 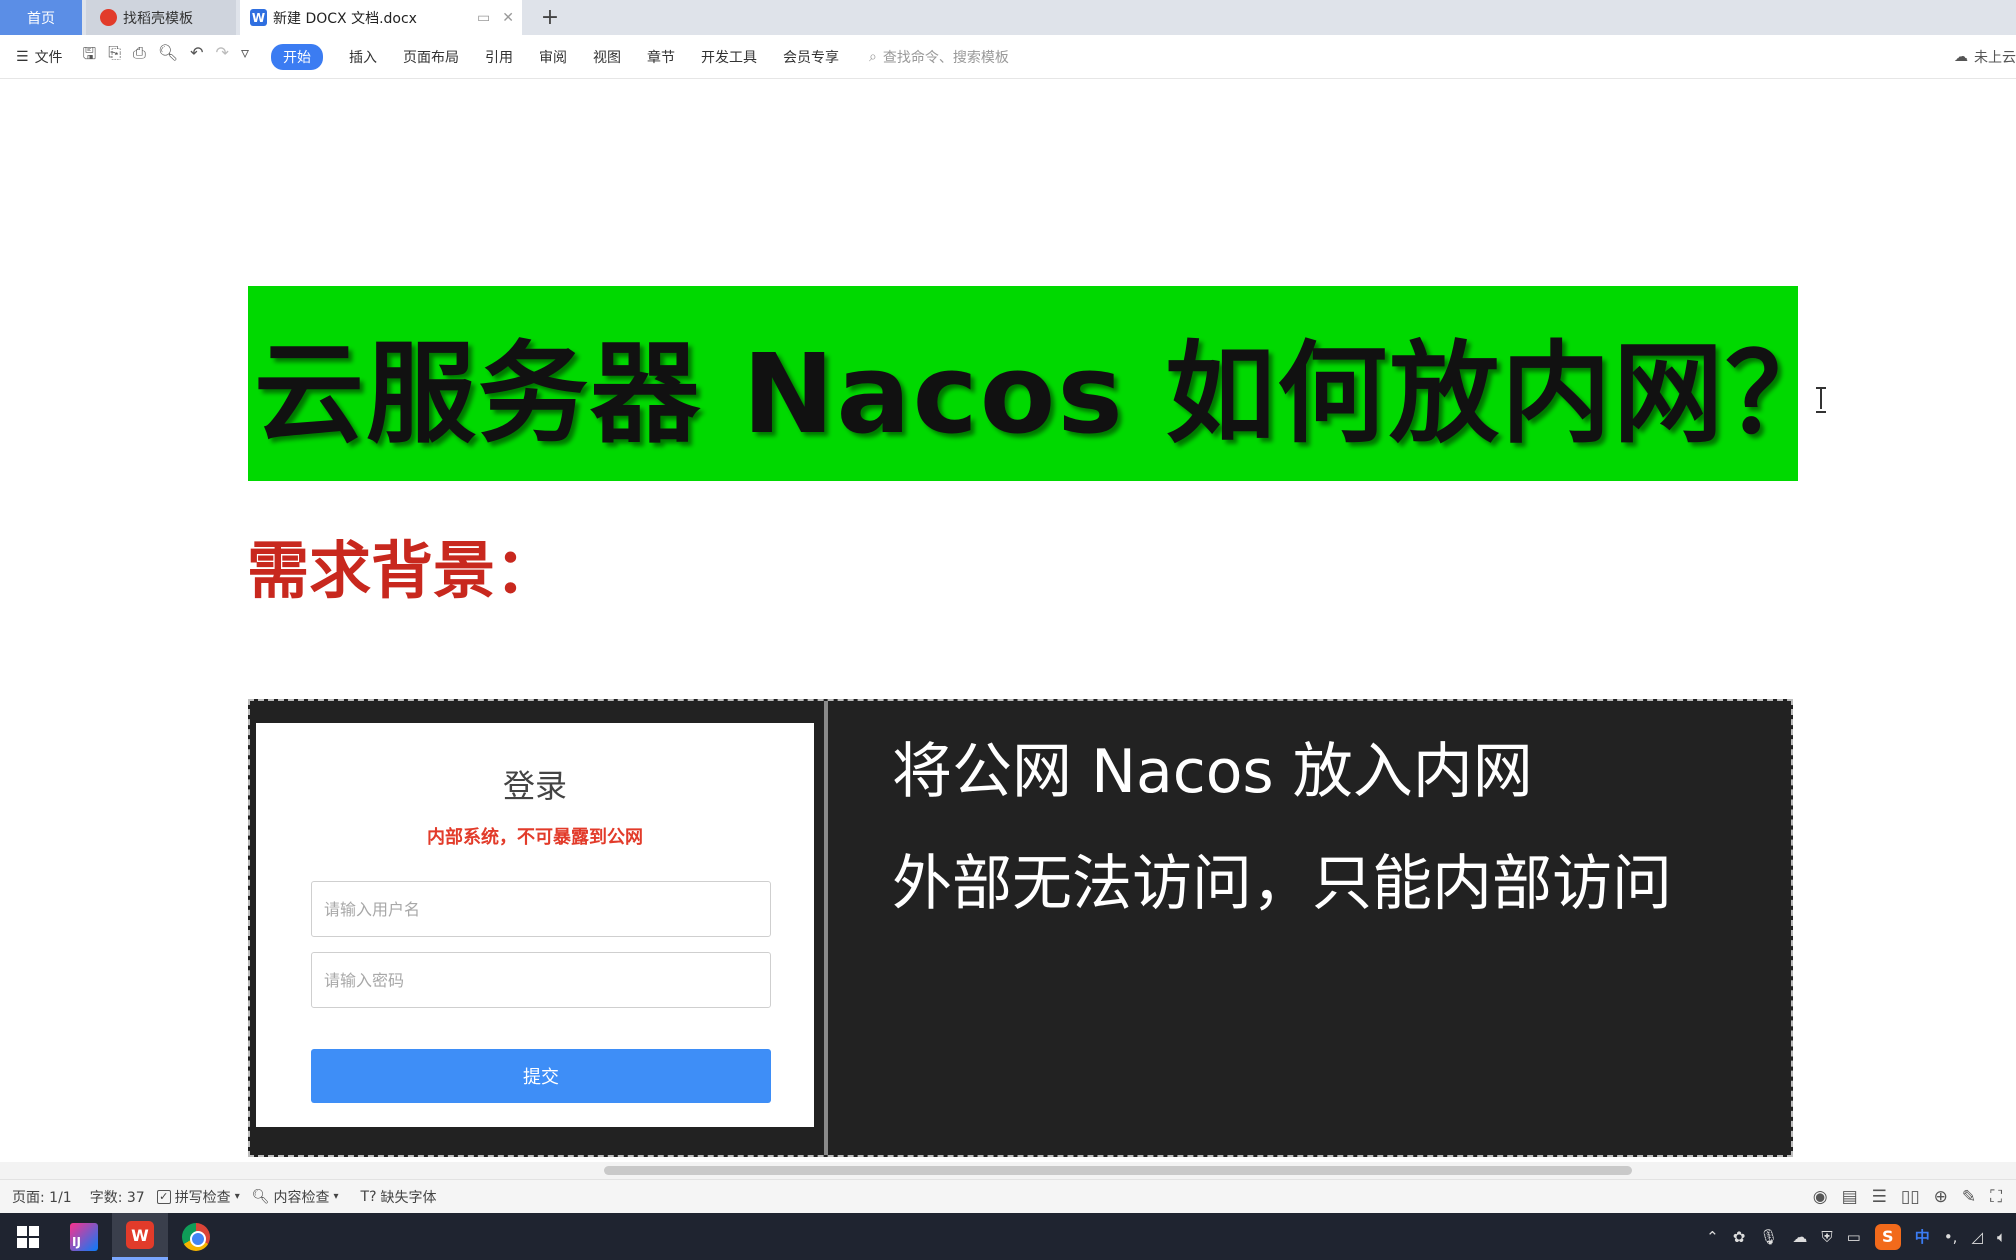 I want to click on page-info: 页面: 1/1, so click(x=42, y=1197).